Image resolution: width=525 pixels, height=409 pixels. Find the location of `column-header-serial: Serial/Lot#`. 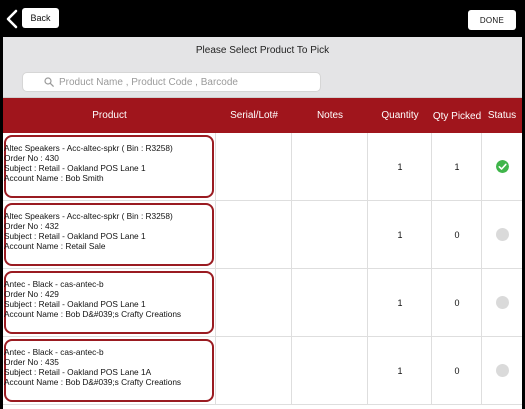

column-header-serial: Serial/Lot# is located at coordinates (254, 115).